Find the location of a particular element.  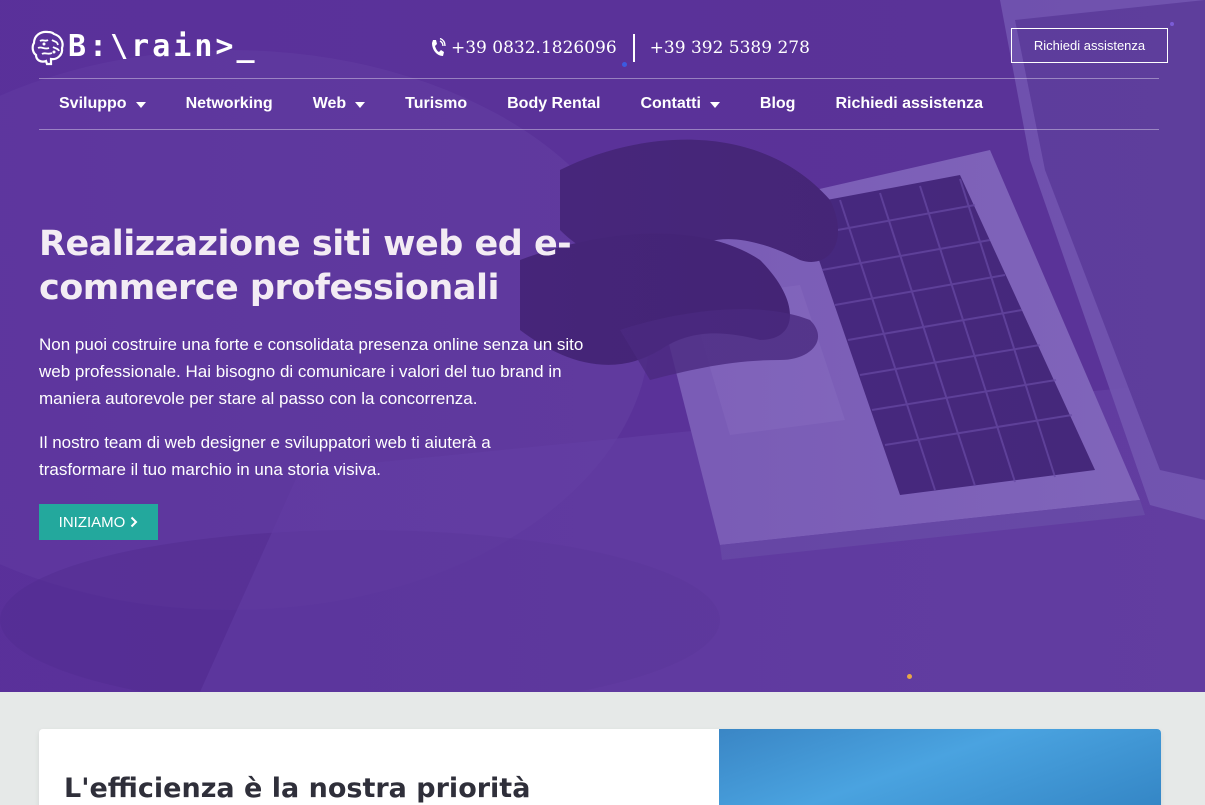

phone-icon is located at coordinates (439, 47).